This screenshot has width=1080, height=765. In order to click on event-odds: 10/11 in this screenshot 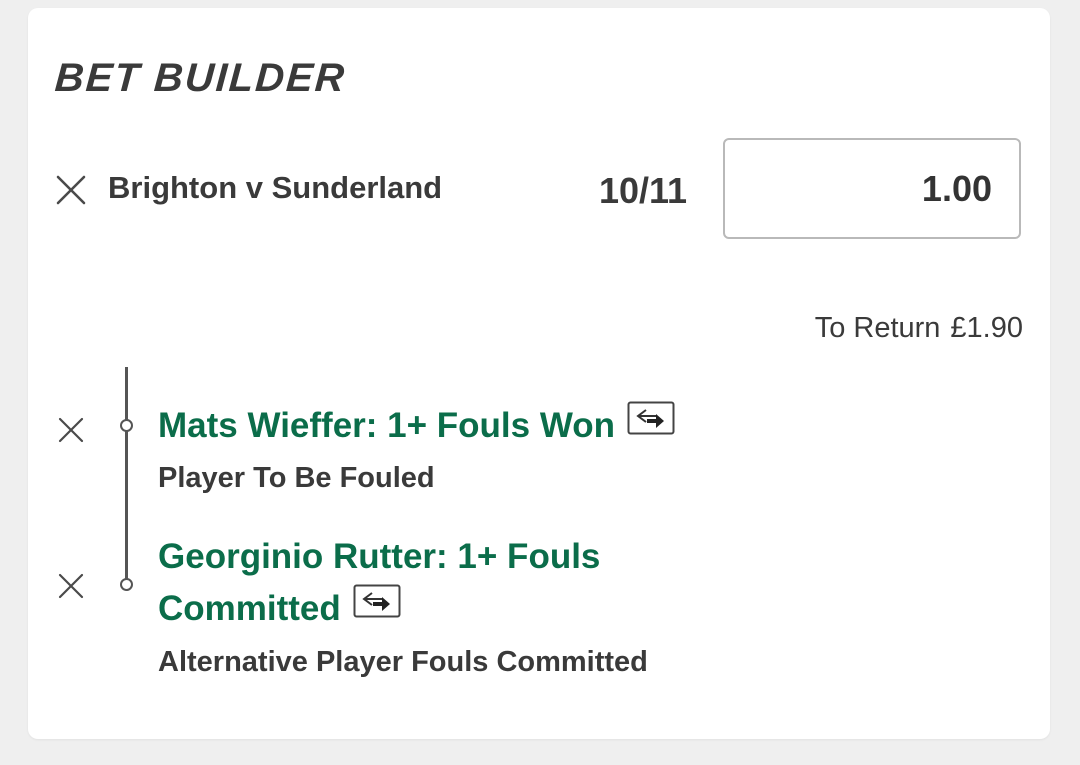, I will do `click(643, 190)`.